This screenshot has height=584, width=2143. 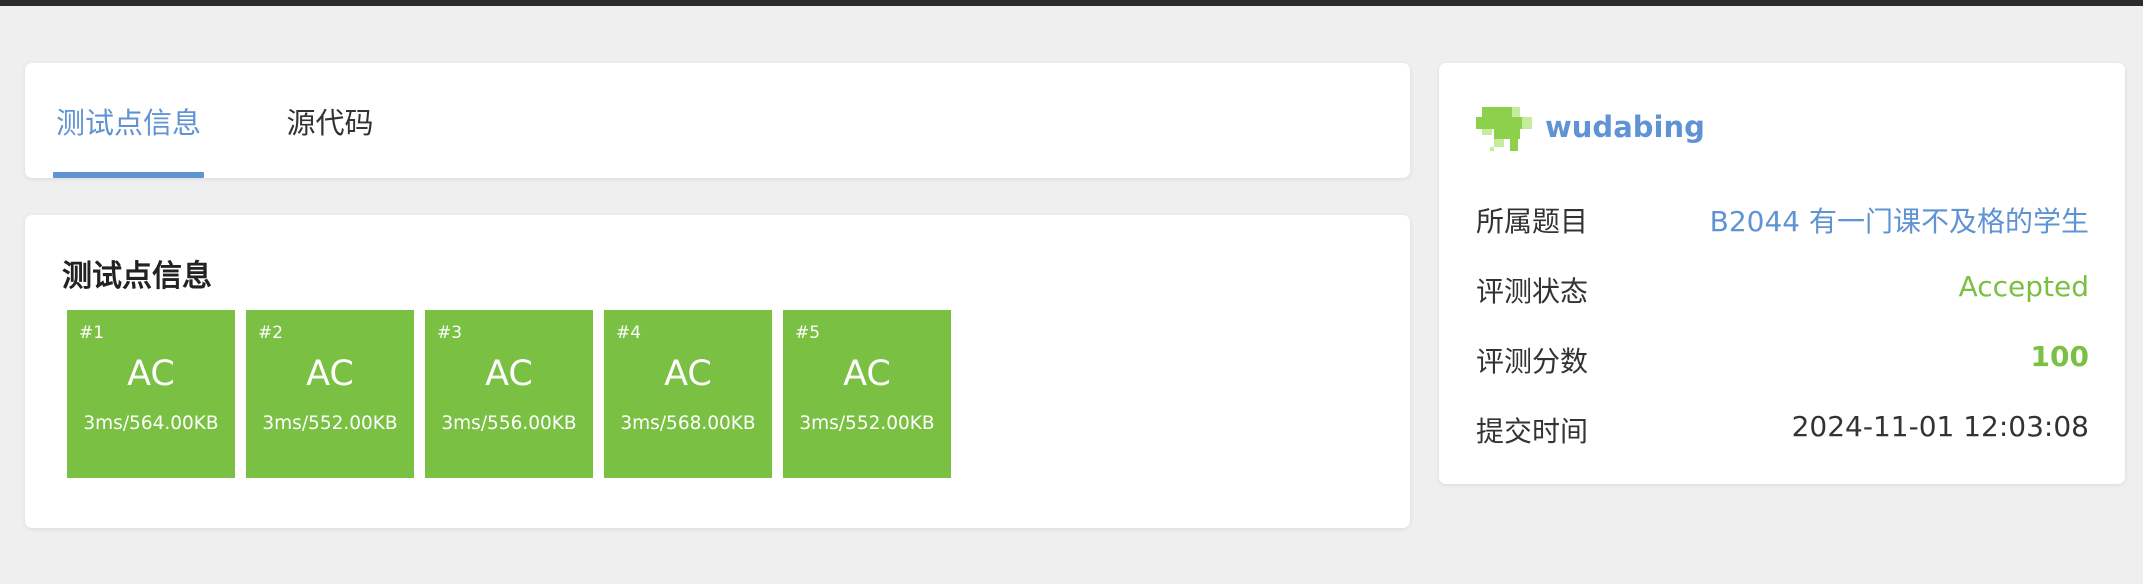 What do you see at coordinates (1625, 127) in the screenshot?
I see `username-link: wudabing` at bounding box center [1625, 127].